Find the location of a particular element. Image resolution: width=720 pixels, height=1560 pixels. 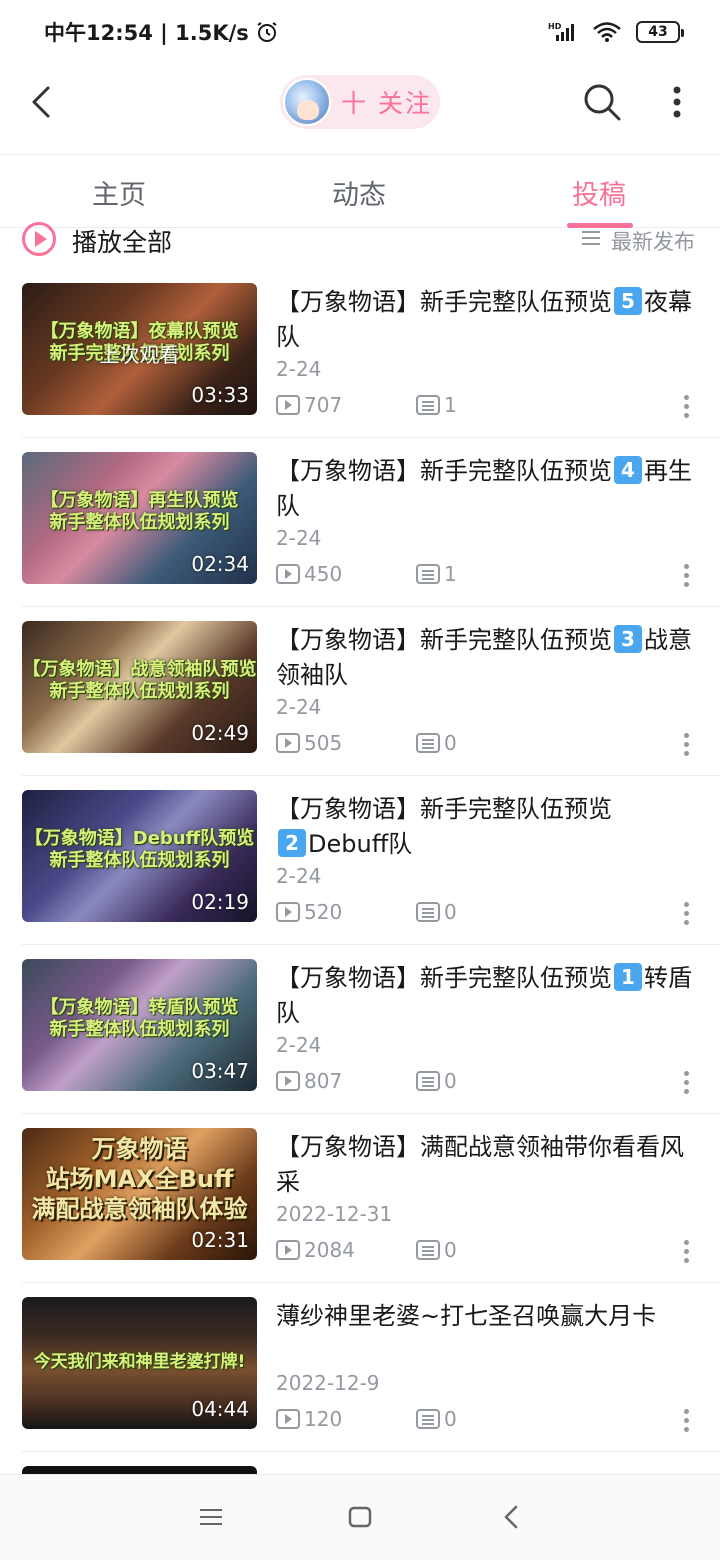

thumbnail-caption: 万象物语 站场MAX全Buff 满配战意领袖队体验 is located at coordinates (139, 1179).